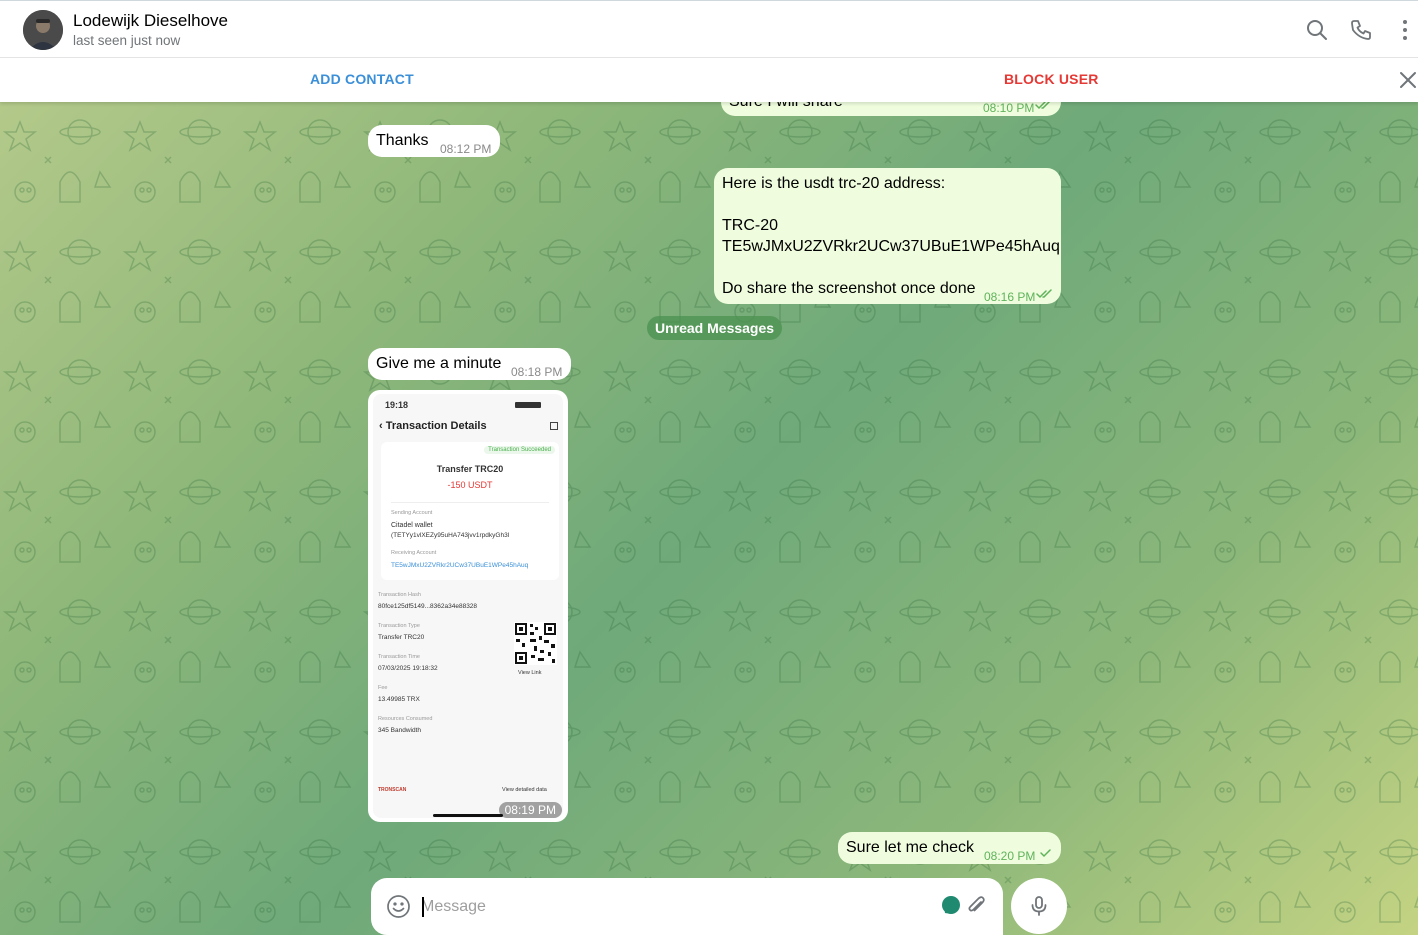 The height and width of the screenshot is (935, 1418). What do you see at coordinates (405, 719) in the screenshot?
I see `resources-label: Resources Consumed` at bounding box center [405, 719].